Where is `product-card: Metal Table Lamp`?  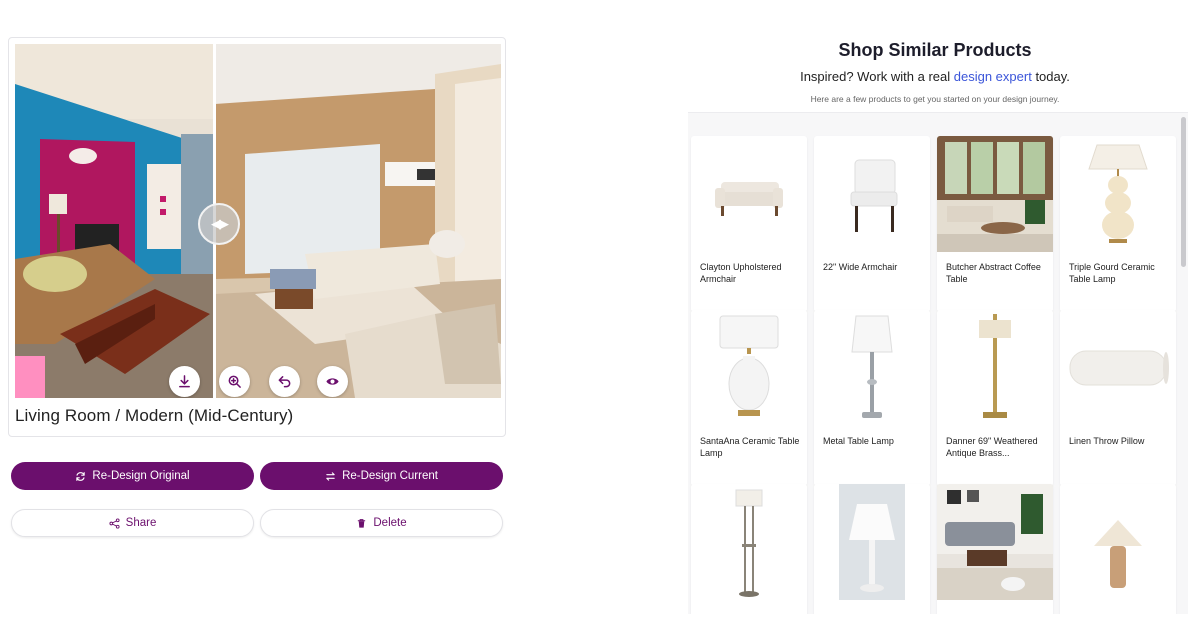
product-card: Metal Table Lamp is located at coordinates (872, 398).